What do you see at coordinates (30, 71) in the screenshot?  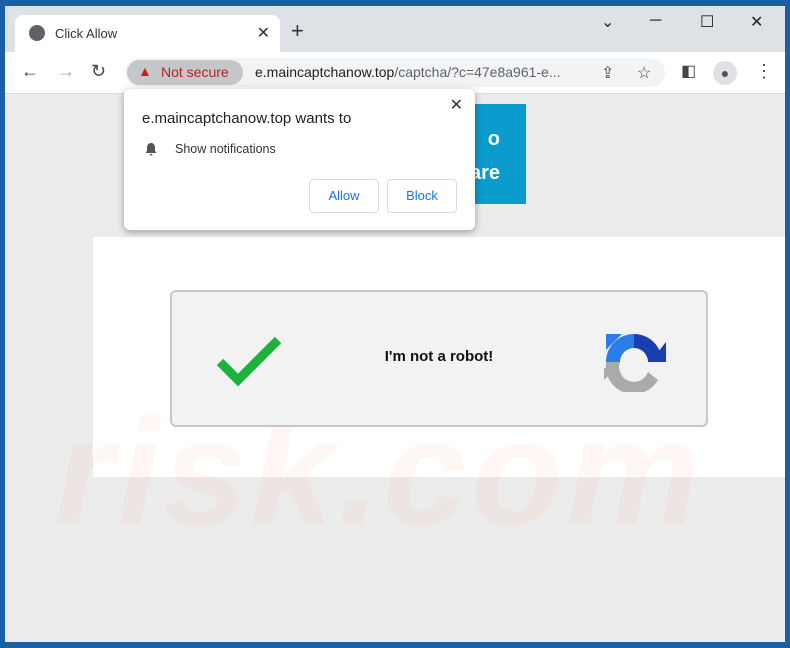 I see `back-button: ←` at bounding box center [30, 71].